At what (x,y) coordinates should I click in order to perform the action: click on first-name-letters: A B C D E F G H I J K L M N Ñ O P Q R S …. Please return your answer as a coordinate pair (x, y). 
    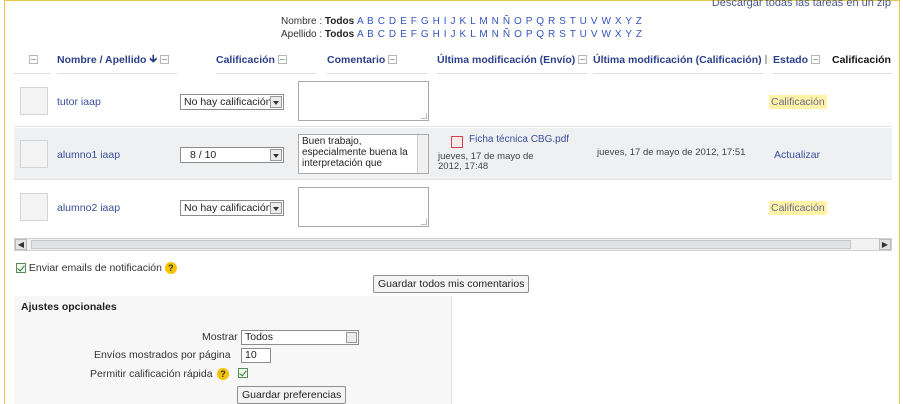
    Looking at the image, I should click on (500, 21).